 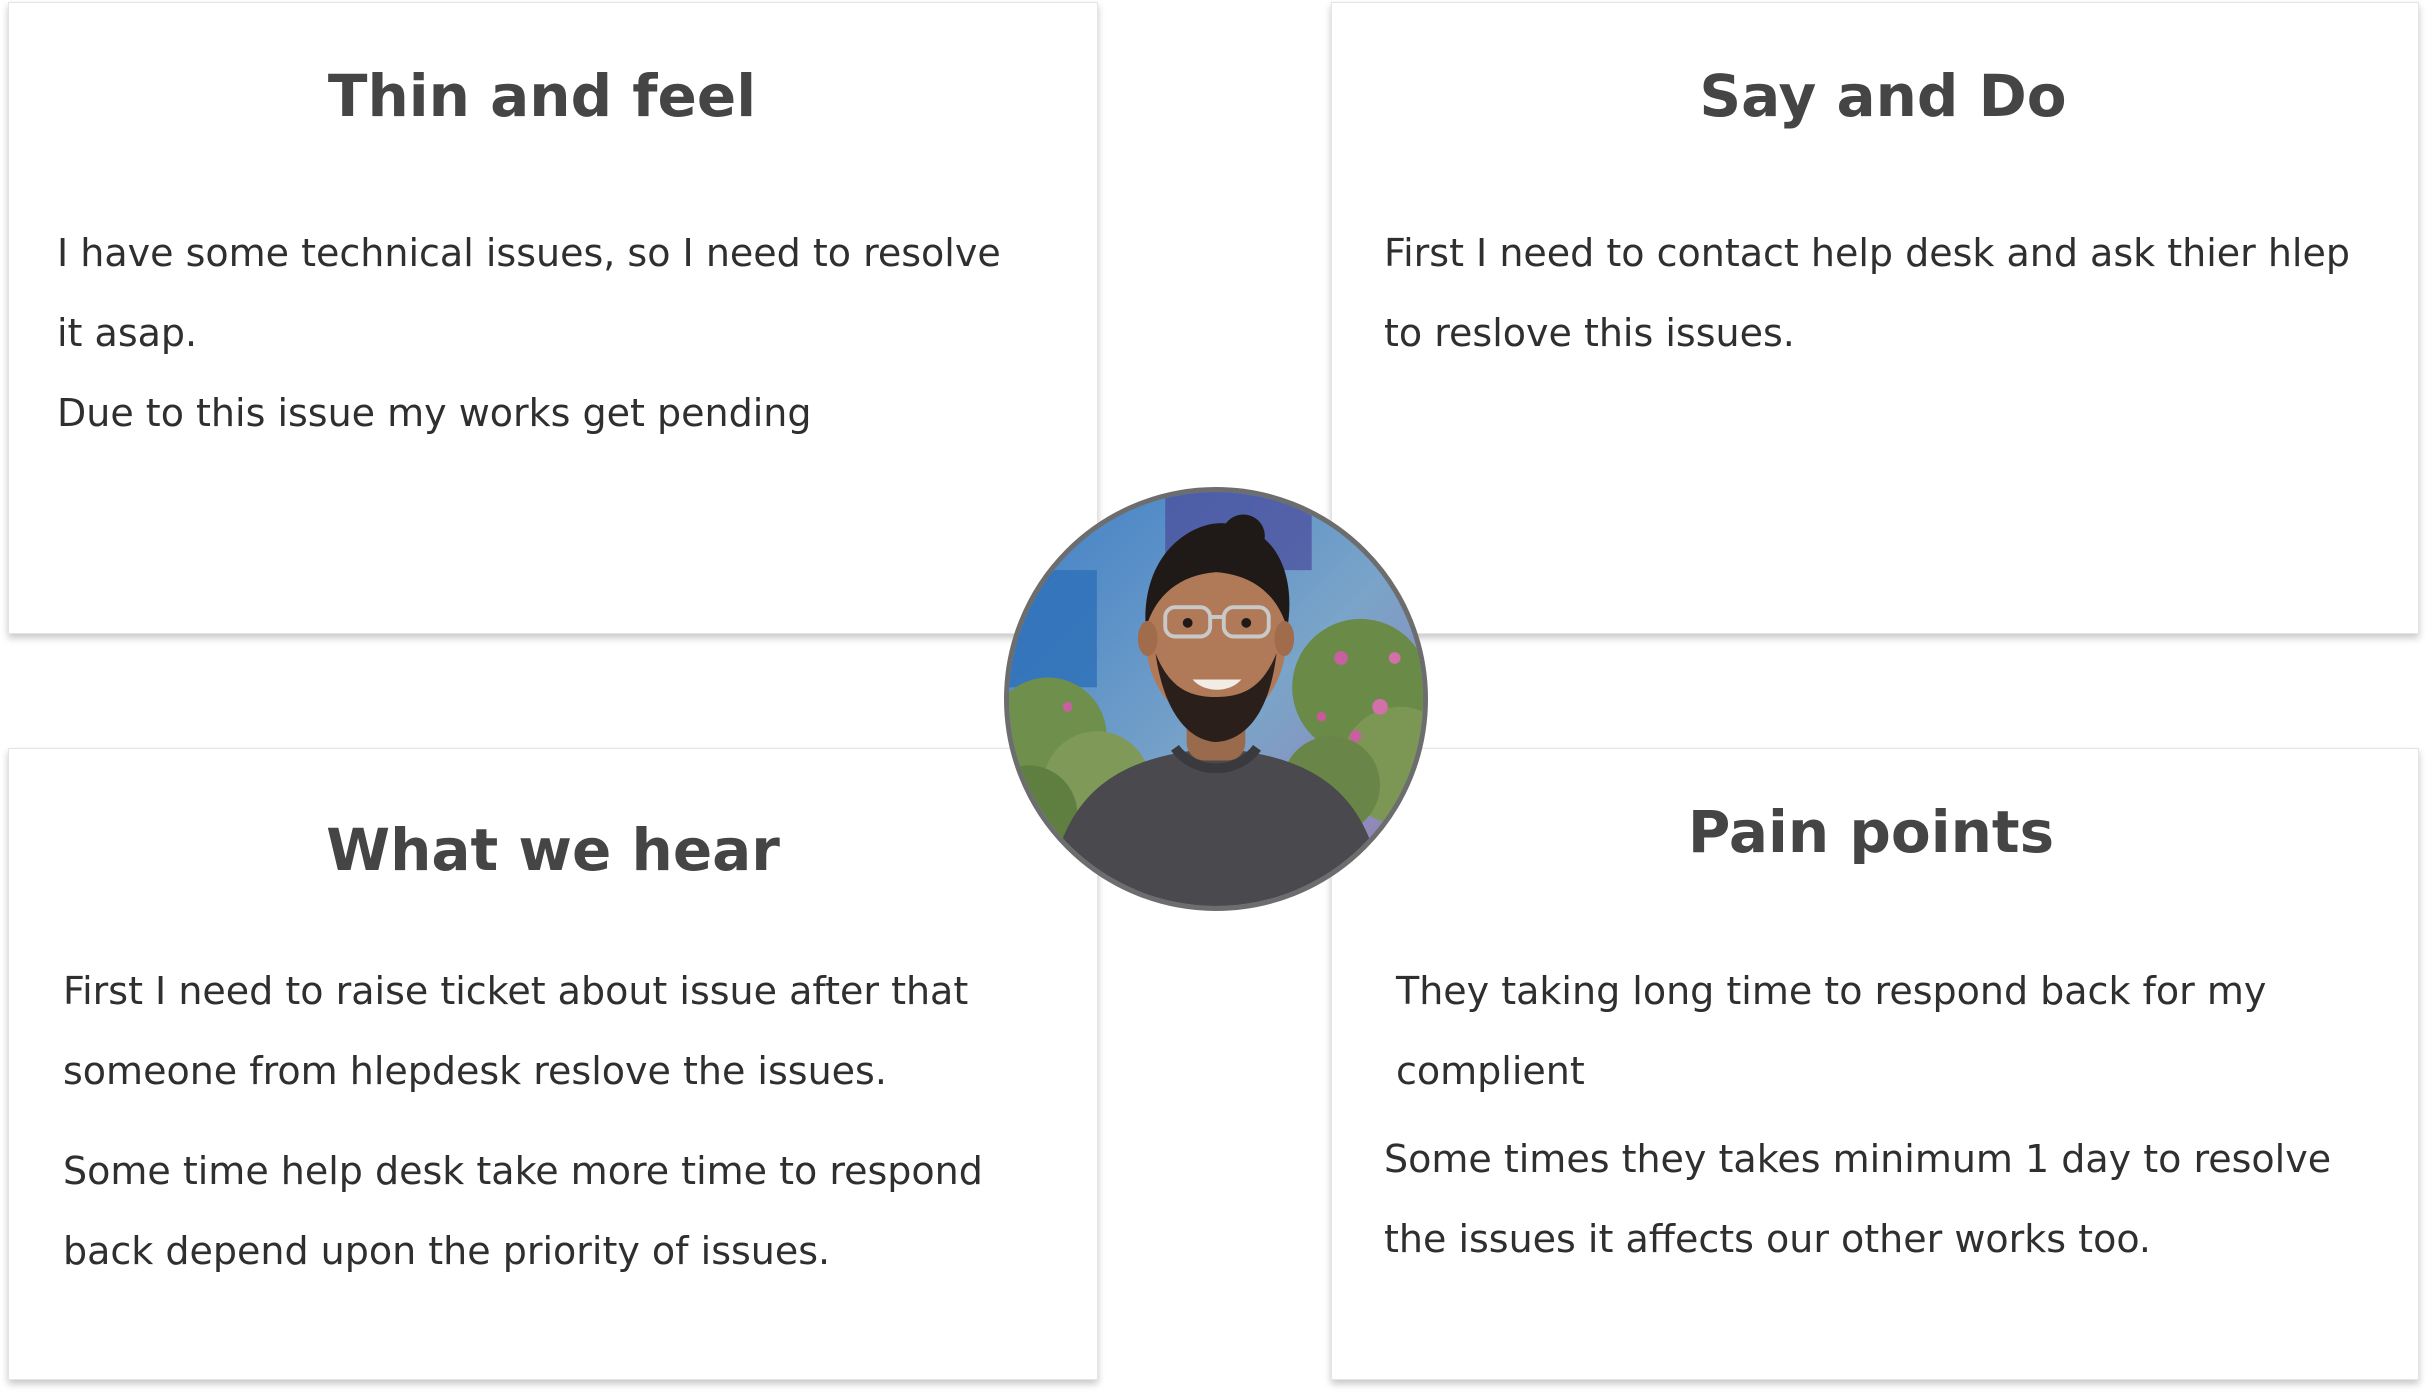 What do you see at coordinates (1871, 832) in the screenshot?
I see `pain-points-title: Pain points` at bounding box center [1871, 832].